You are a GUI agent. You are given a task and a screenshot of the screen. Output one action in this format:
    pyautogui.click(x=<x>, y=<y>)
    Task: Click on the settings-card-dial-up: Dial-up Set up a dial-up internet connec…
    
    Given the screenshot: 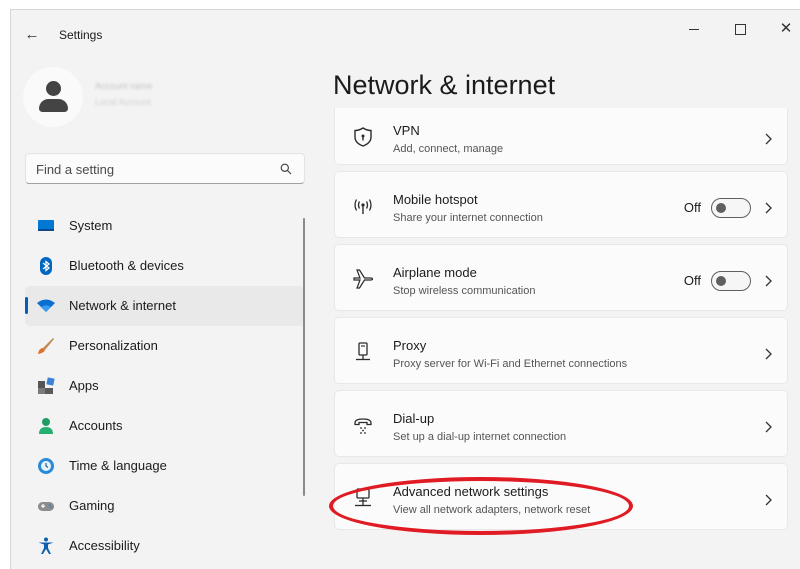 What is the action you would take?
    pyautogui.click(x=561, y=423)
    